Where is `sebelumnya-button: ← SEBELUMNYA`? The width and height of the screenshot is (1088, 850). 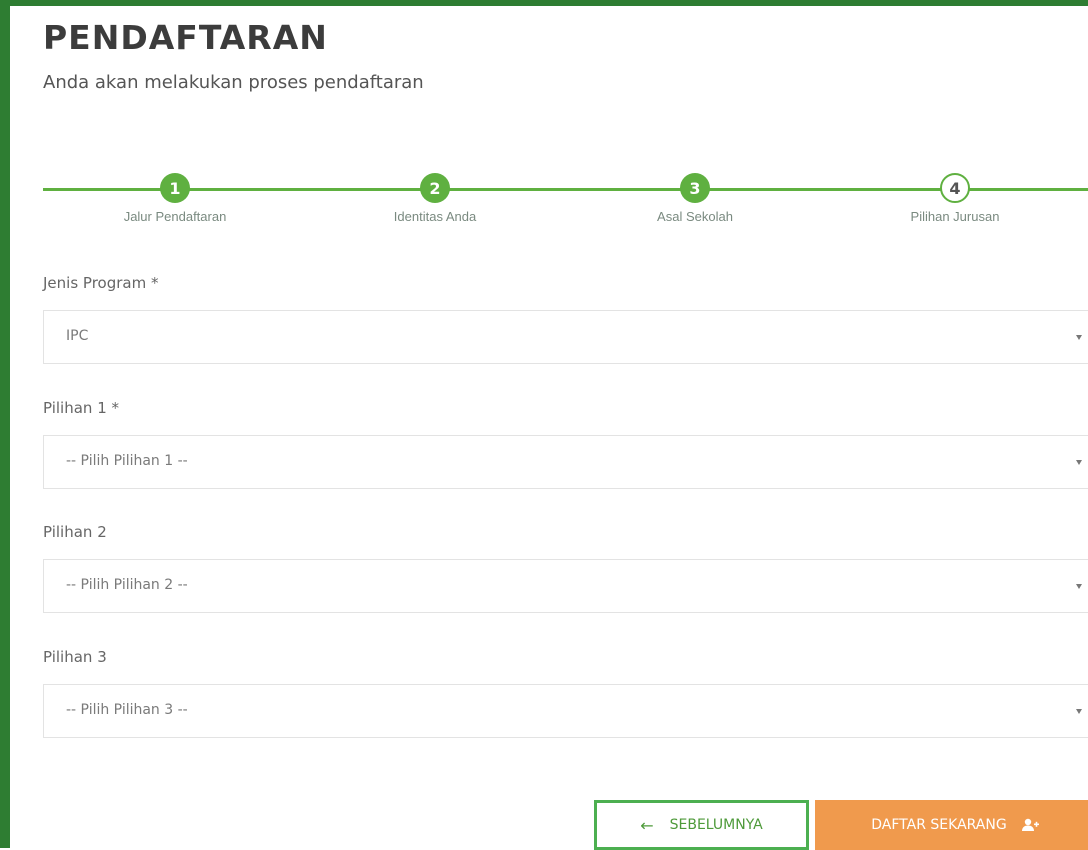
sebelumnya-button: ← SEBELUMNYA is located at coordinates (701, 825).